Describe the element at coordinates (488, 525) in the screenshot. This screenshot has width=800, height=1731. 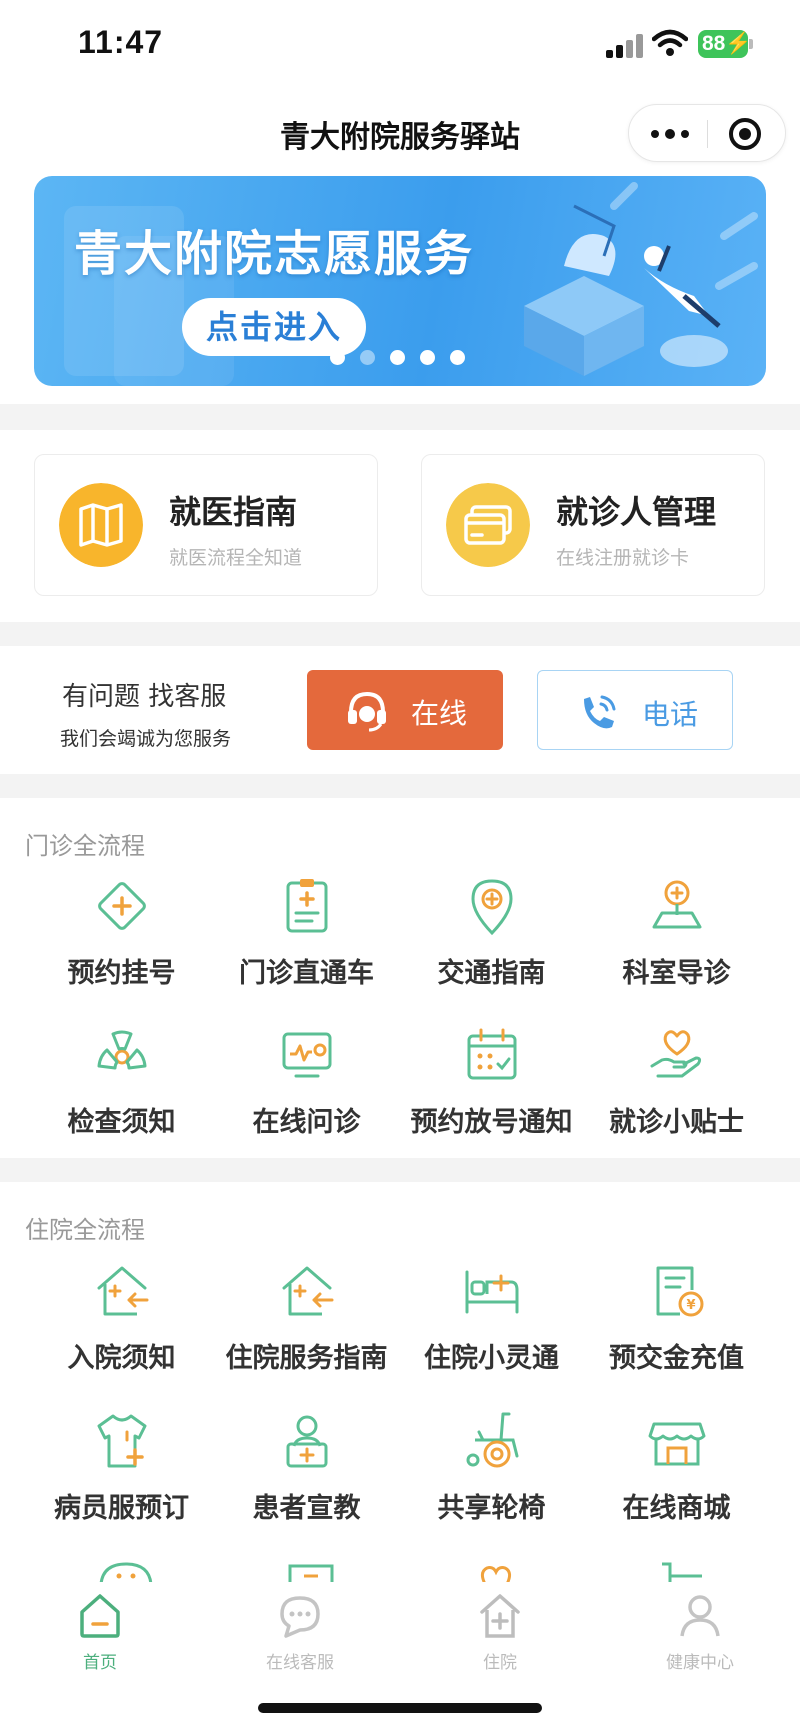
I see `card-icon` at that location.